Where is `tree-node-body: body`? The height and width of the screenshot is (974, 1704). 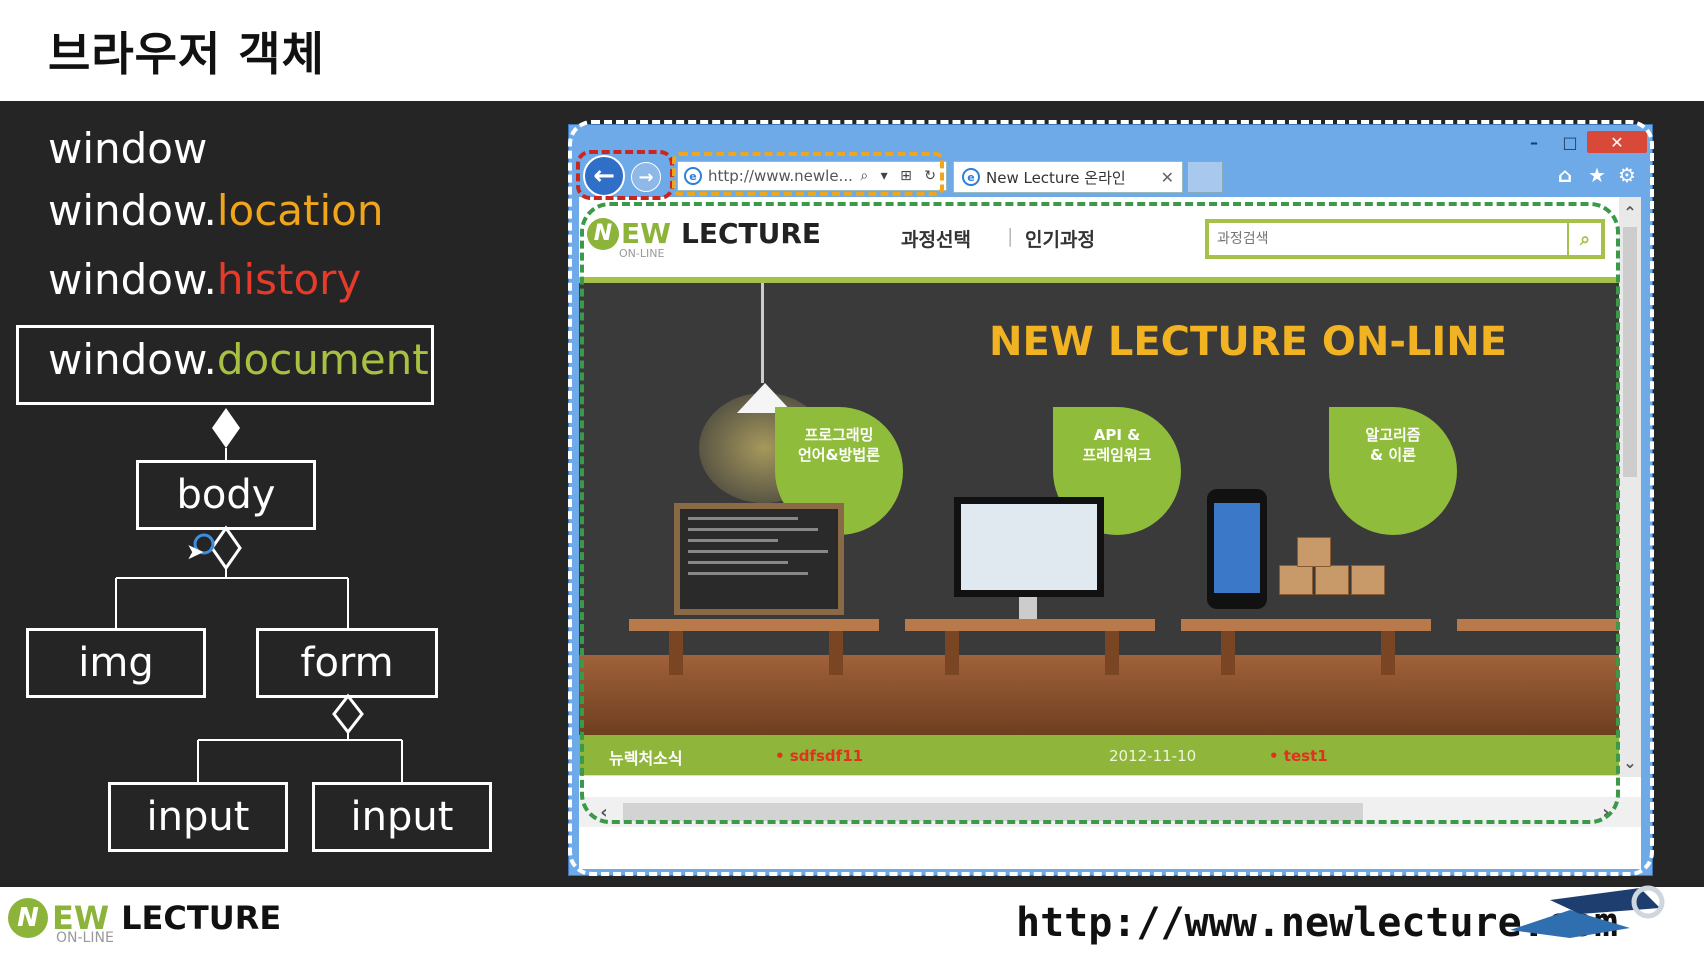 tree-node-body: body is located at coordinates (226, 495).